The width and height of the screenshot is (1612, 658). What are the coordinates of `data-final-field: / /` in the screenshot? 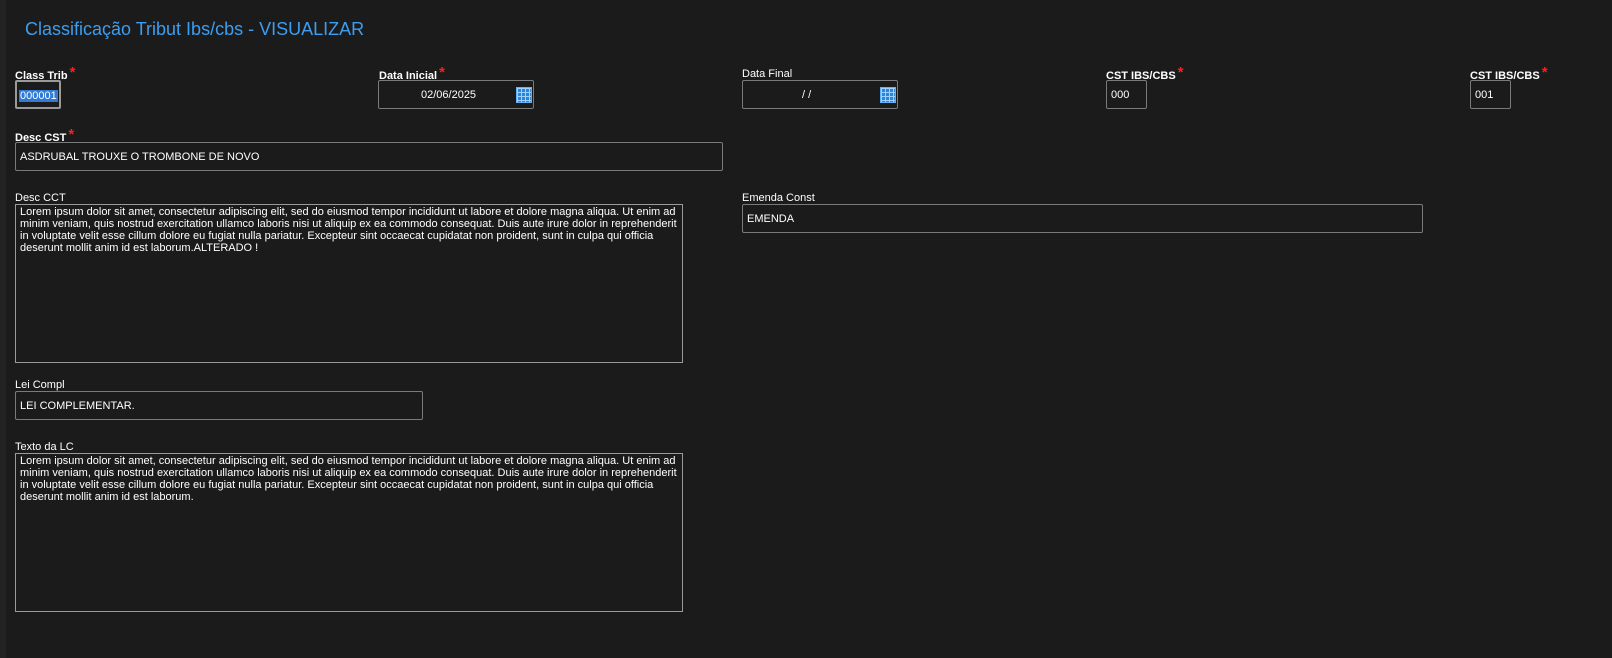 It's located at (820, 94).